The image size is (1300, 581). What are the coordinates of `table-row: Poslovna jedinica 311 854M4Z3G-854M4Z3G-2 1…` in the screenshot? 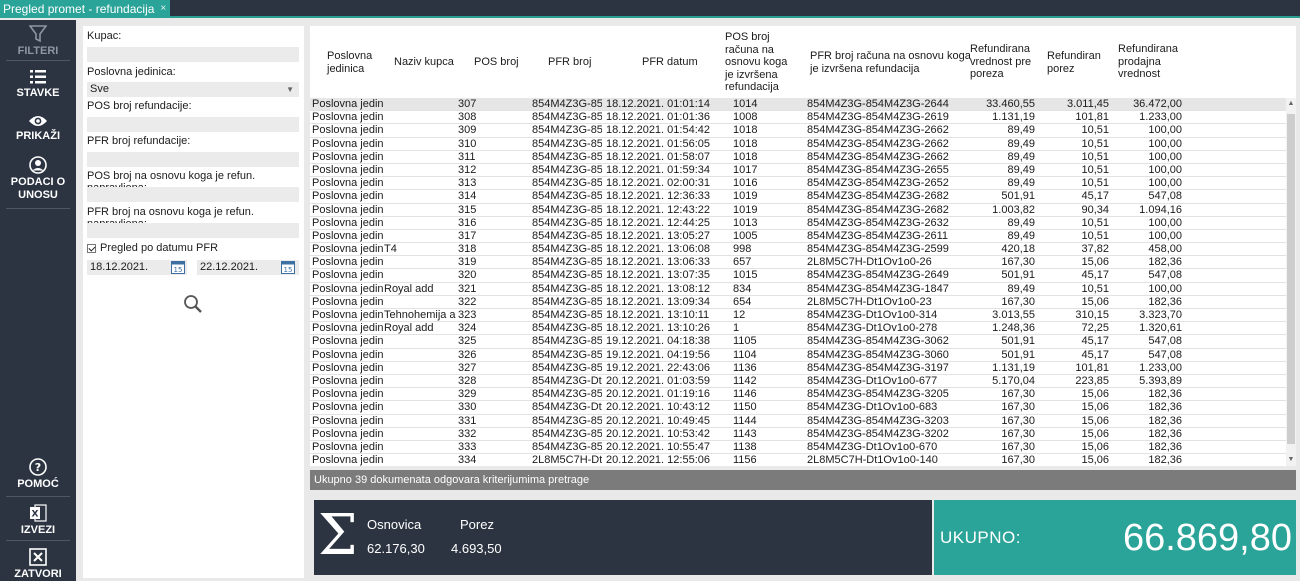 It's located at (798, 157).